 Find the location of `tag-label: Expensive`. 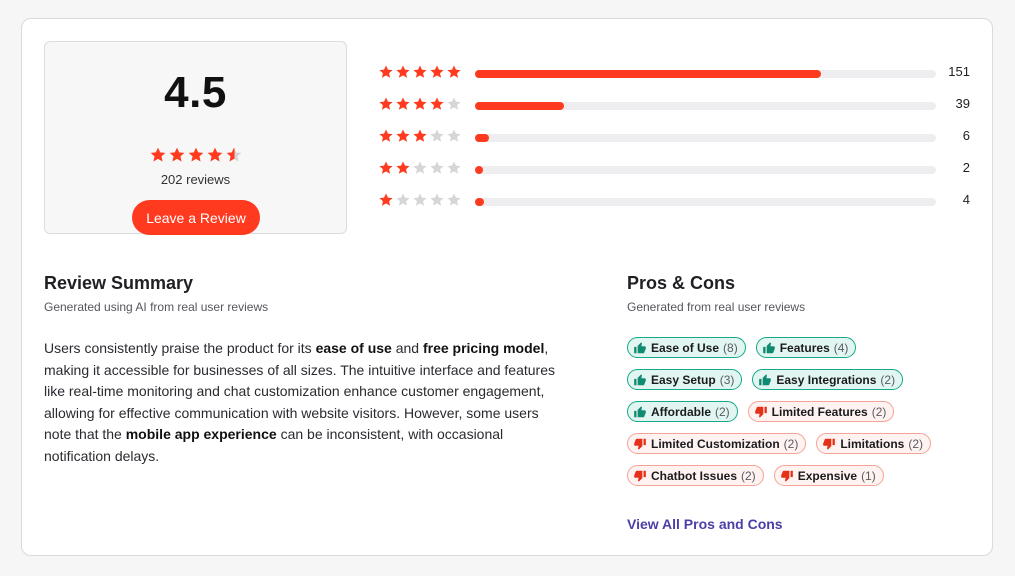

tag-label: Expensive is located at coordinates (827, 475).